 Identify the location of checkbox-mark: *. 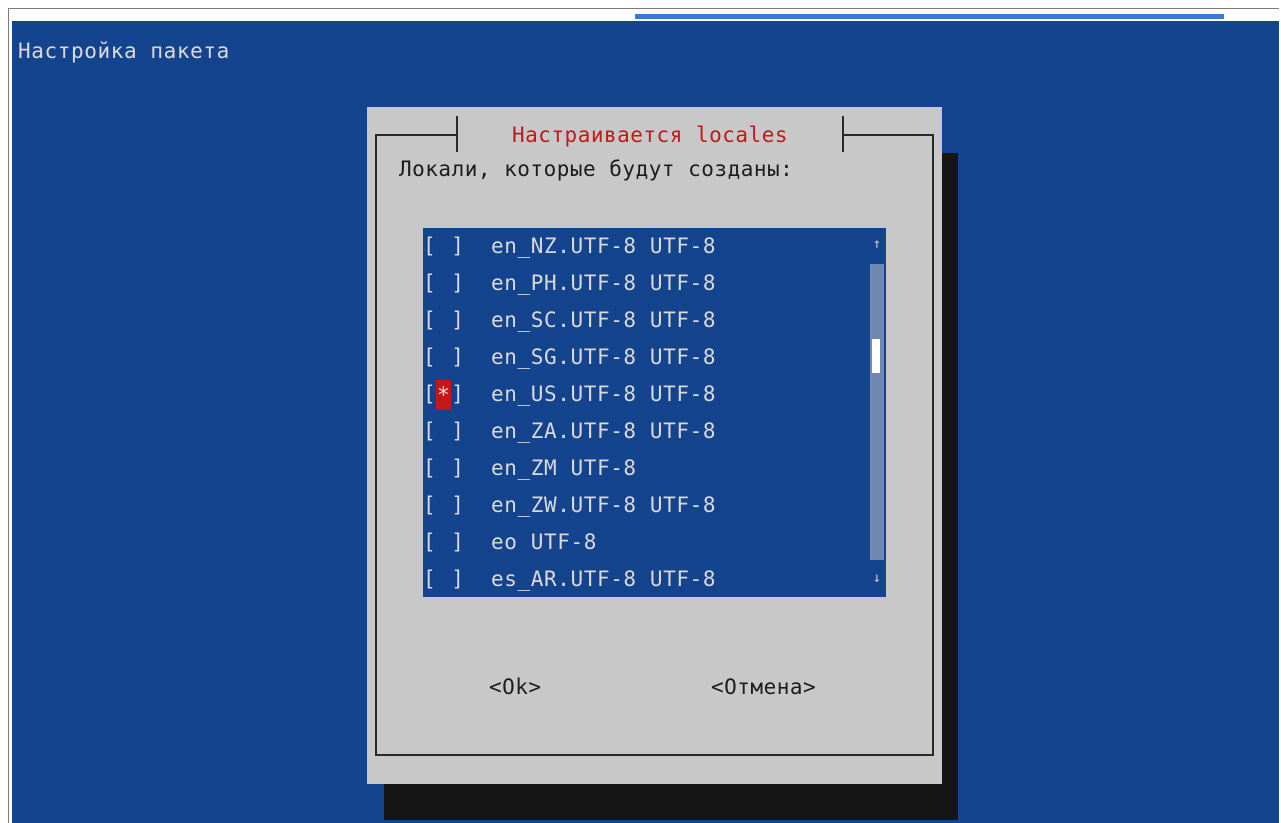
(444, 395).